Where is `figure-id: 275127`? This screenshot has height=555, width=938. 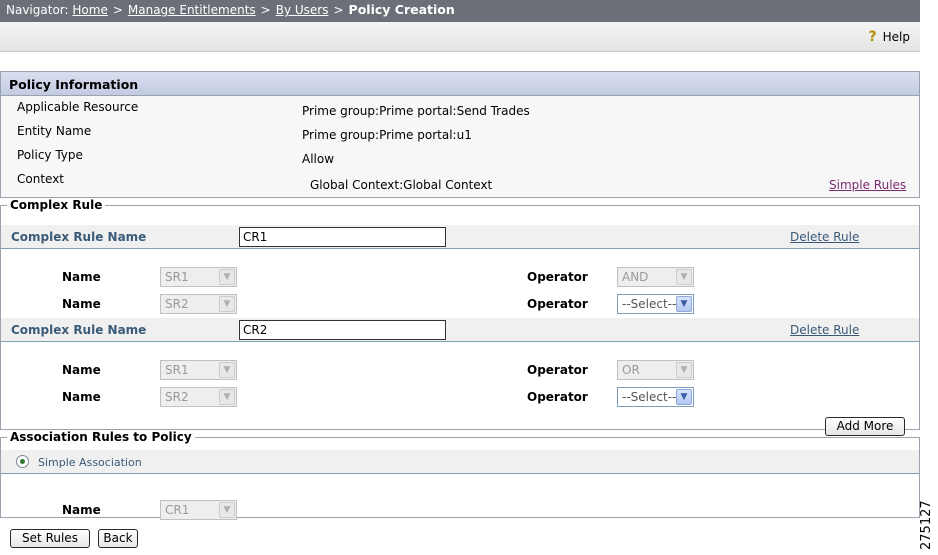 figure-id: 275127 is located at coordinates (926, 525).